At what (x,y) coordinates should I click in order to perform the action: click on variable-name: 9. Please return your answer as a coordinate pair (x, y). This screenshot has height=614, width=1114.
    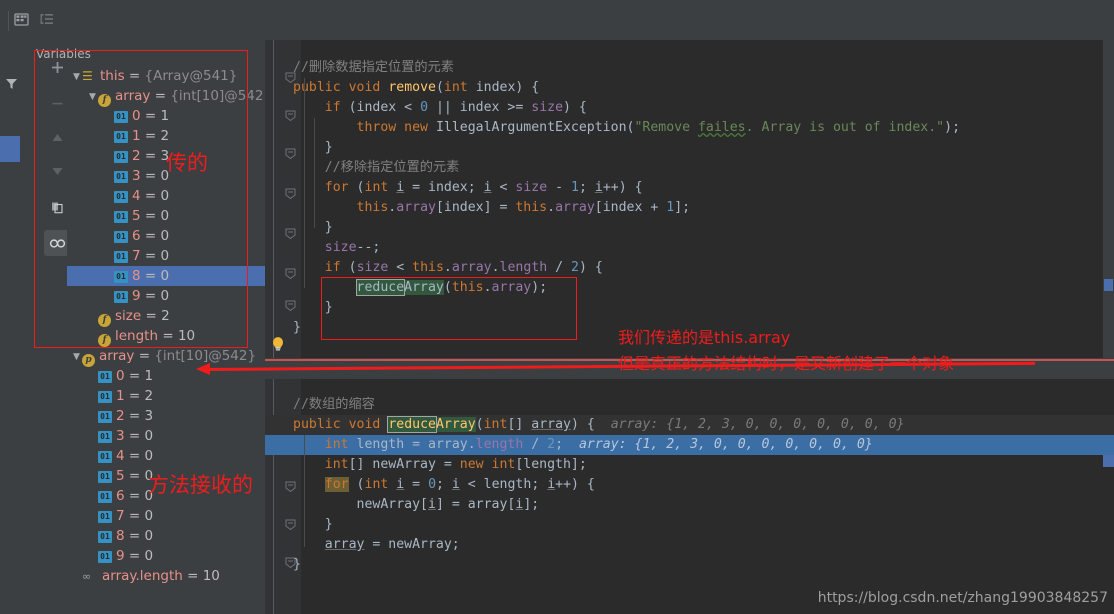
    Looking at the image, I should click on (120, 556).